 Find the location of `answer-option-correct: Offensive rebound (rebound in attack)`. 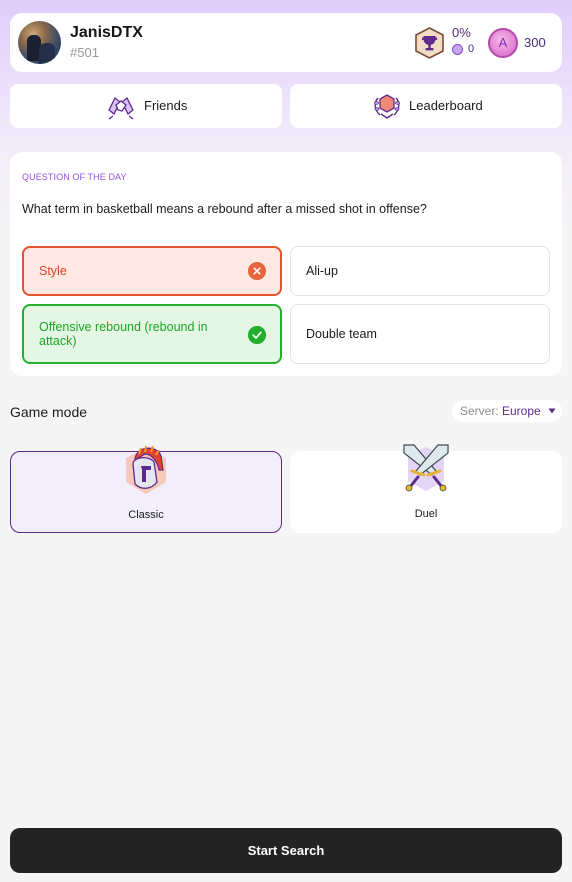

answer-option-correct: Offensive rebound (rebound in attack) is located at coordinates (152, 334).